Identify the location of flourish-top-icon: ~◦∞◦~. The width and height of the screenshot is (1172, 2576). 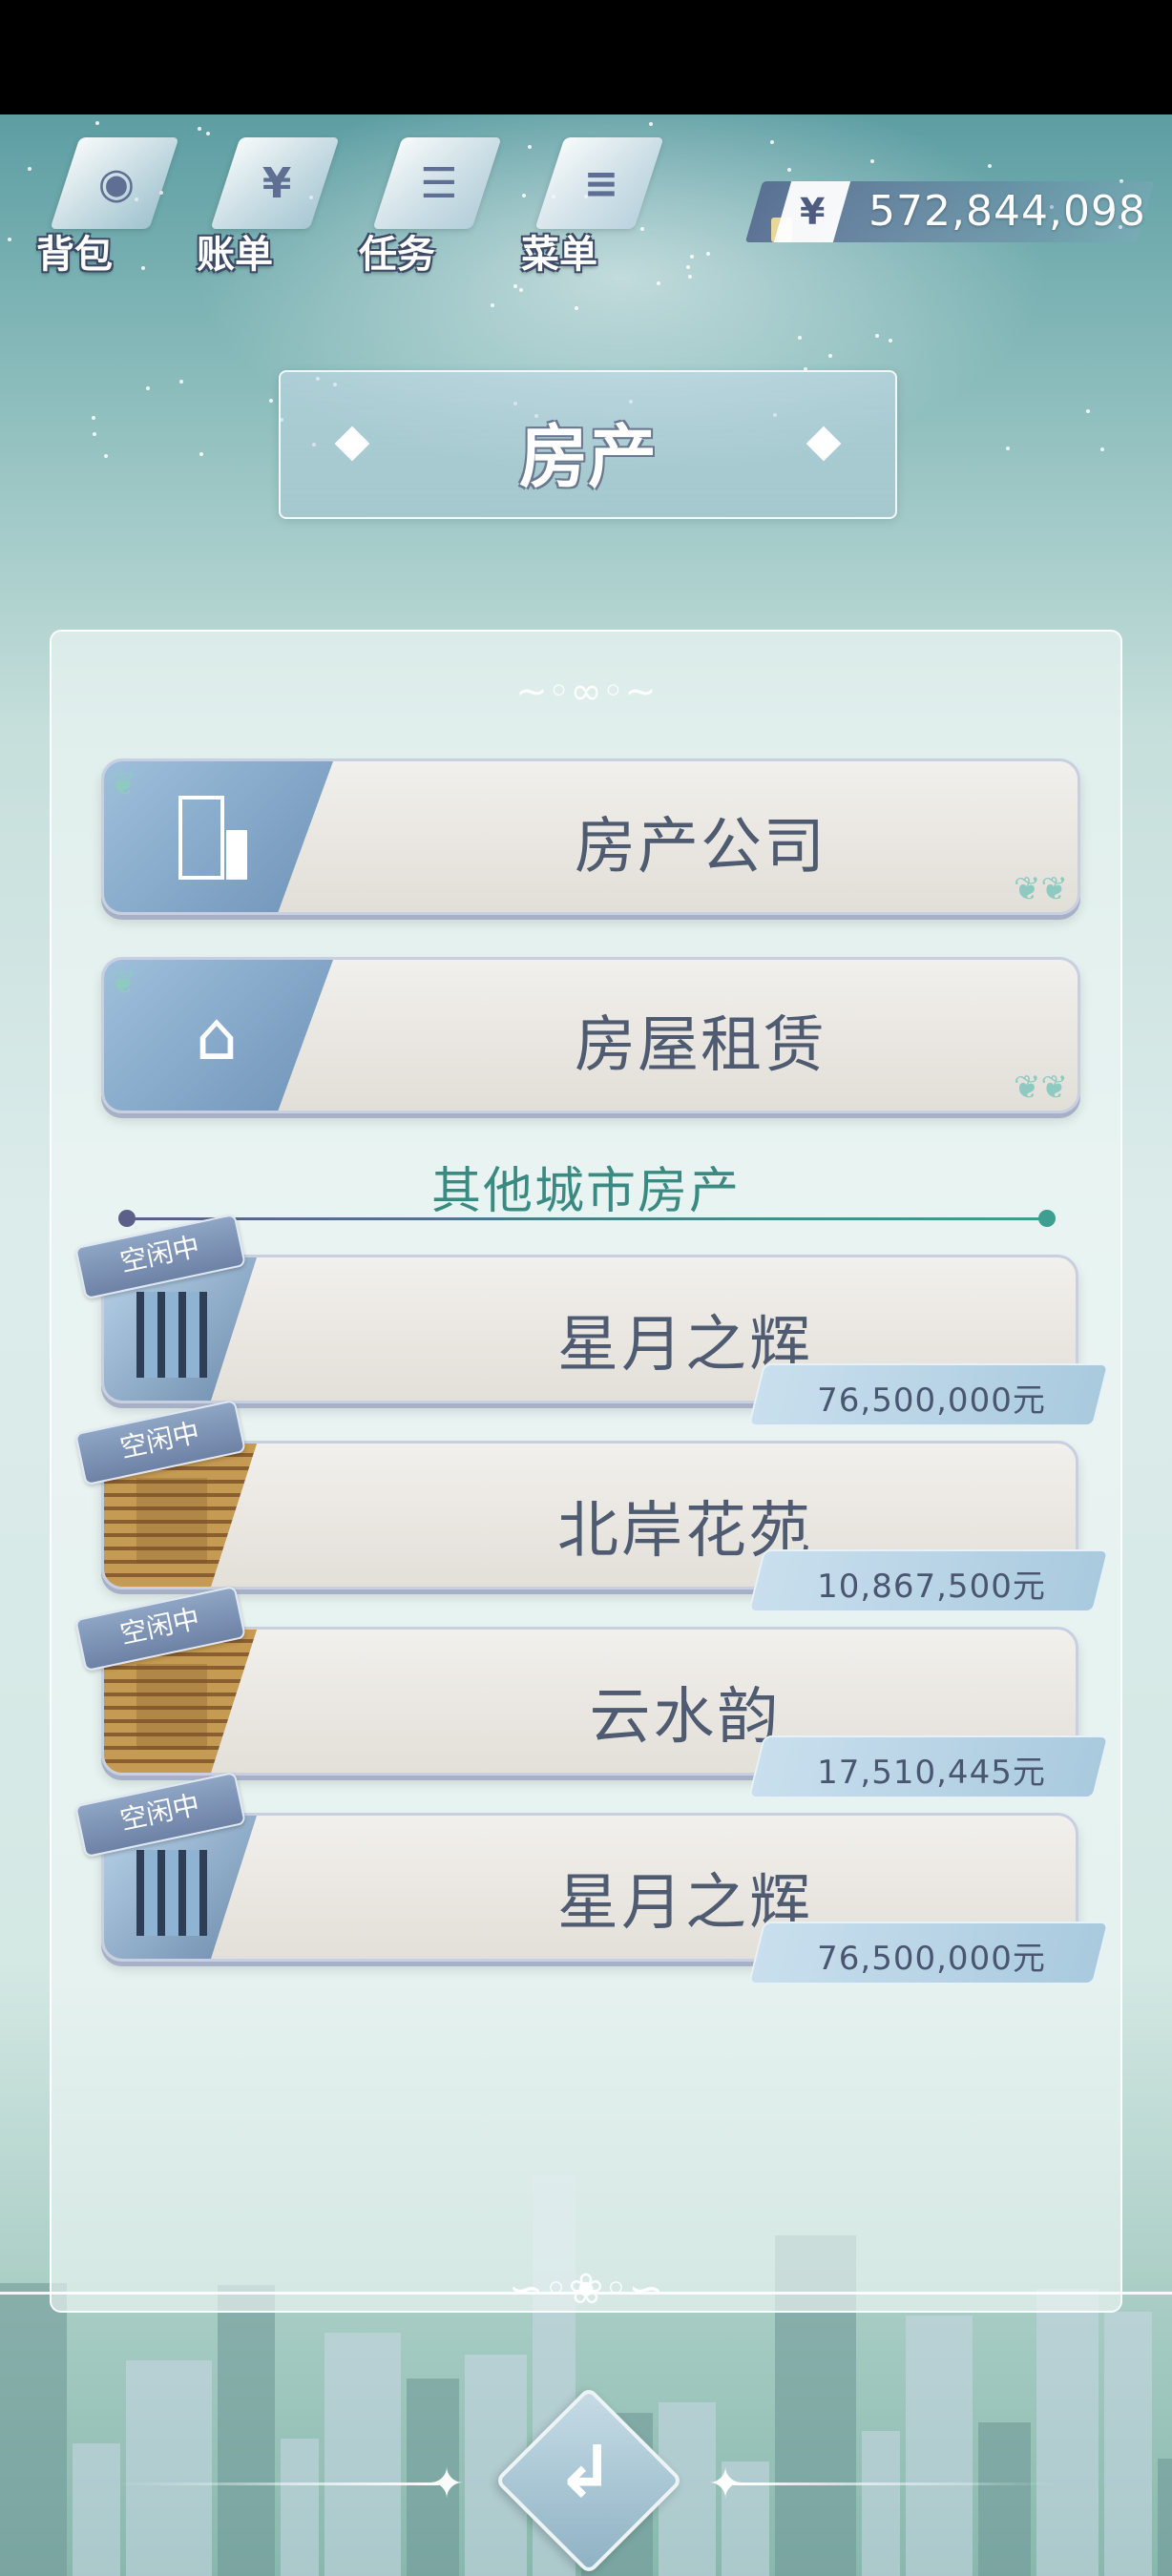
(586, 692).